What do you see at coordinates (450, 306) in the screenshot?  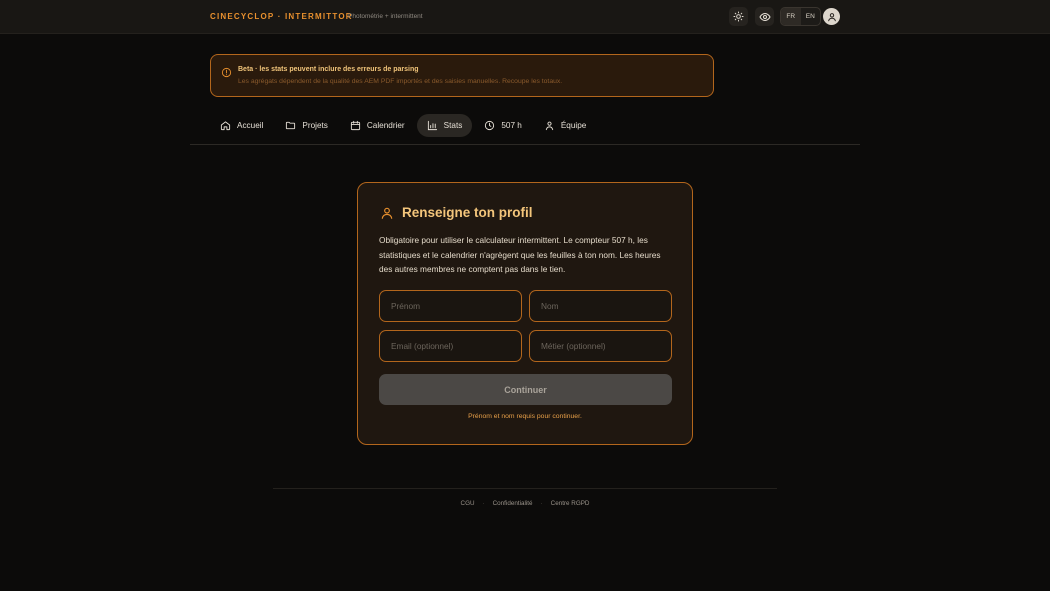 I see `first-name-field` at bounding box center [450, 306].